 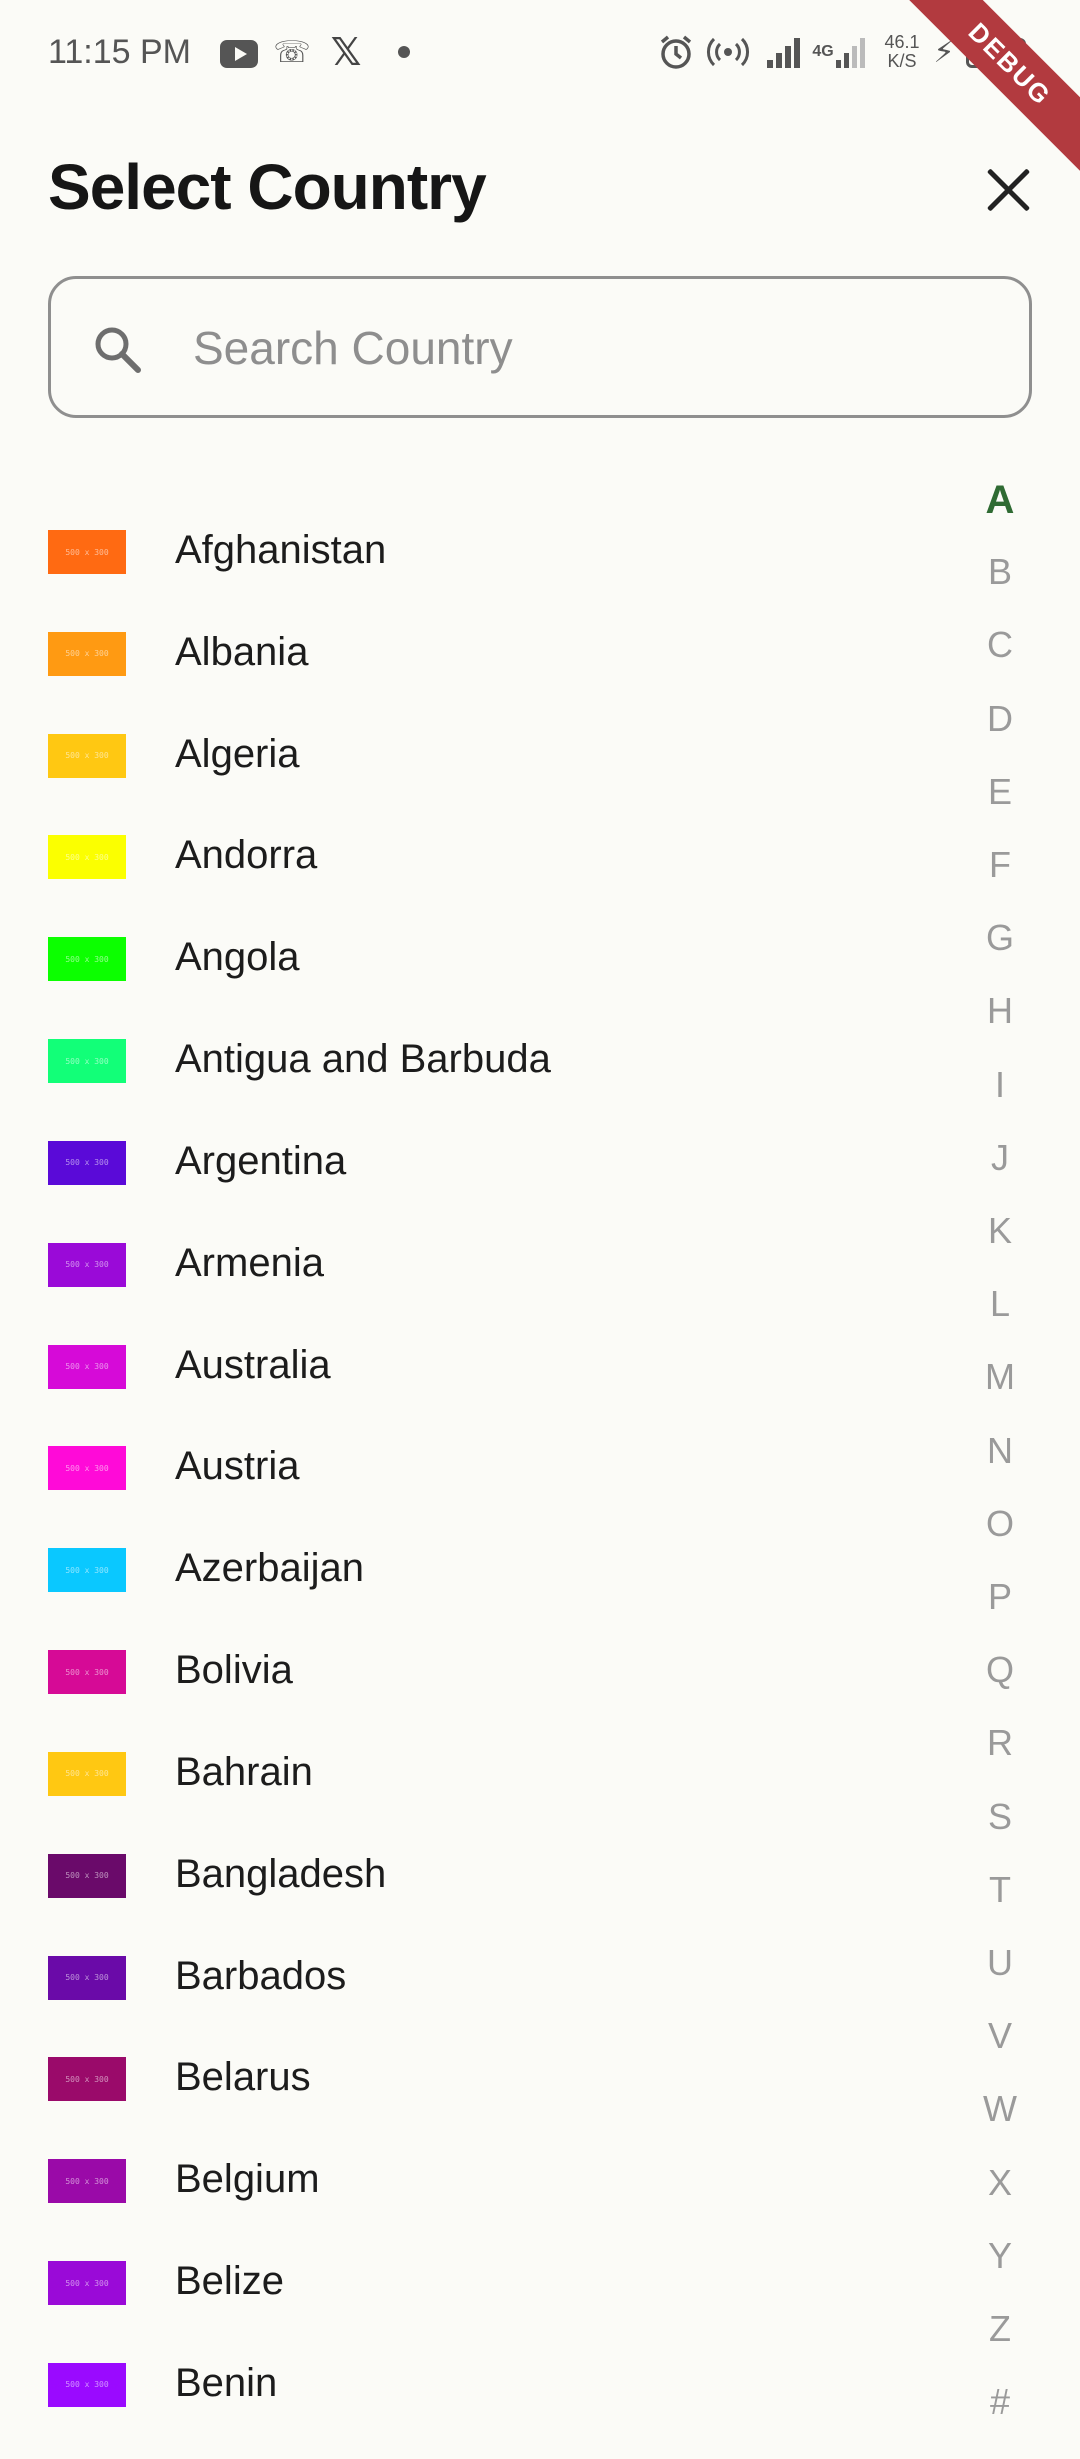 What do you see at coordinates (1000, 572) in the screenshot?
I see `alphabet-letter: B` at bounding box center [1000, 572].